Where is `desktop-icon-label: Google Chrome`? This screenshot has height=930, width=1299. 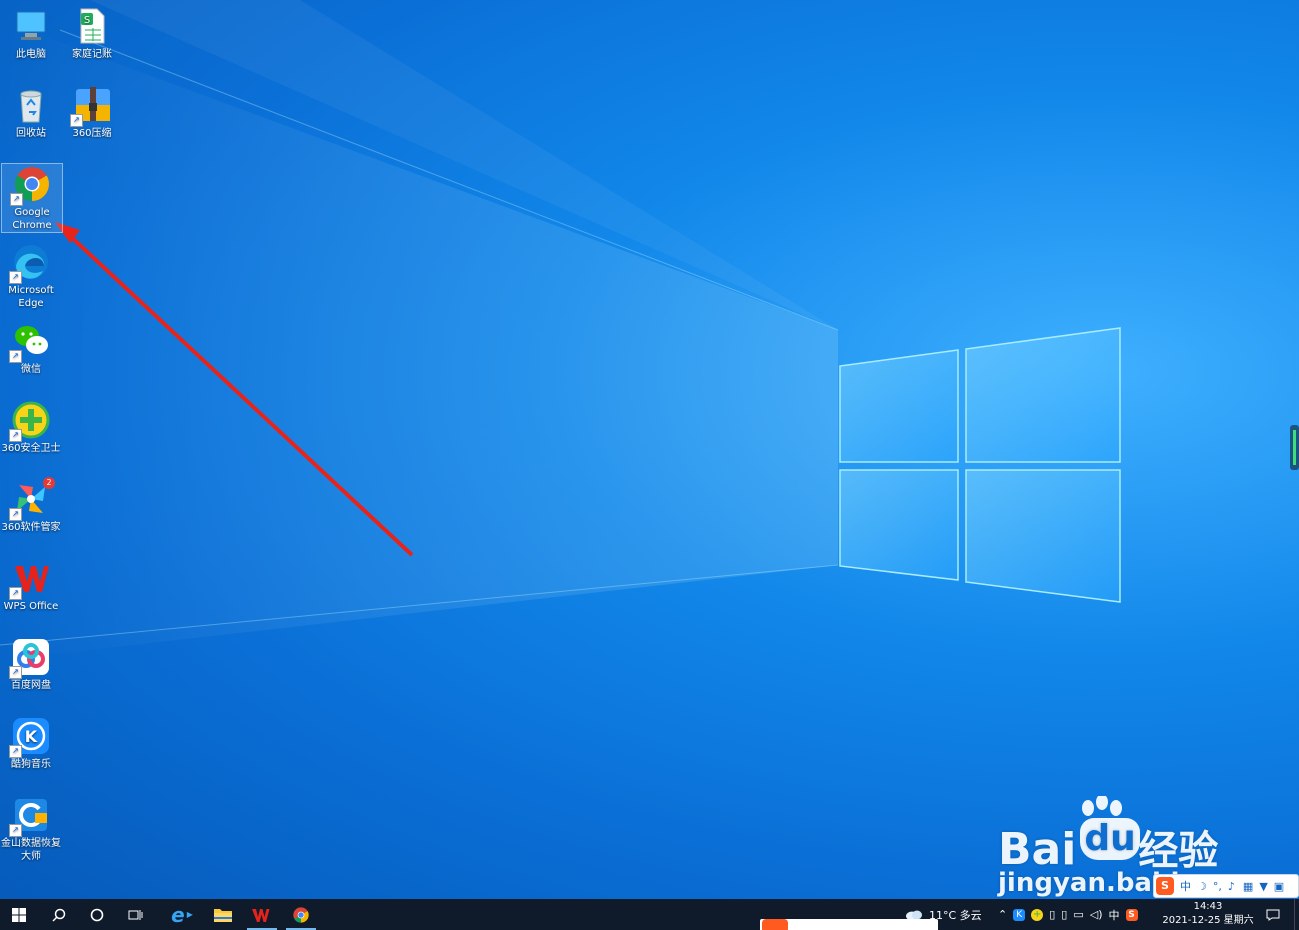 desktop-icon-label: Google Chrome is located at coordinates (32, 219).